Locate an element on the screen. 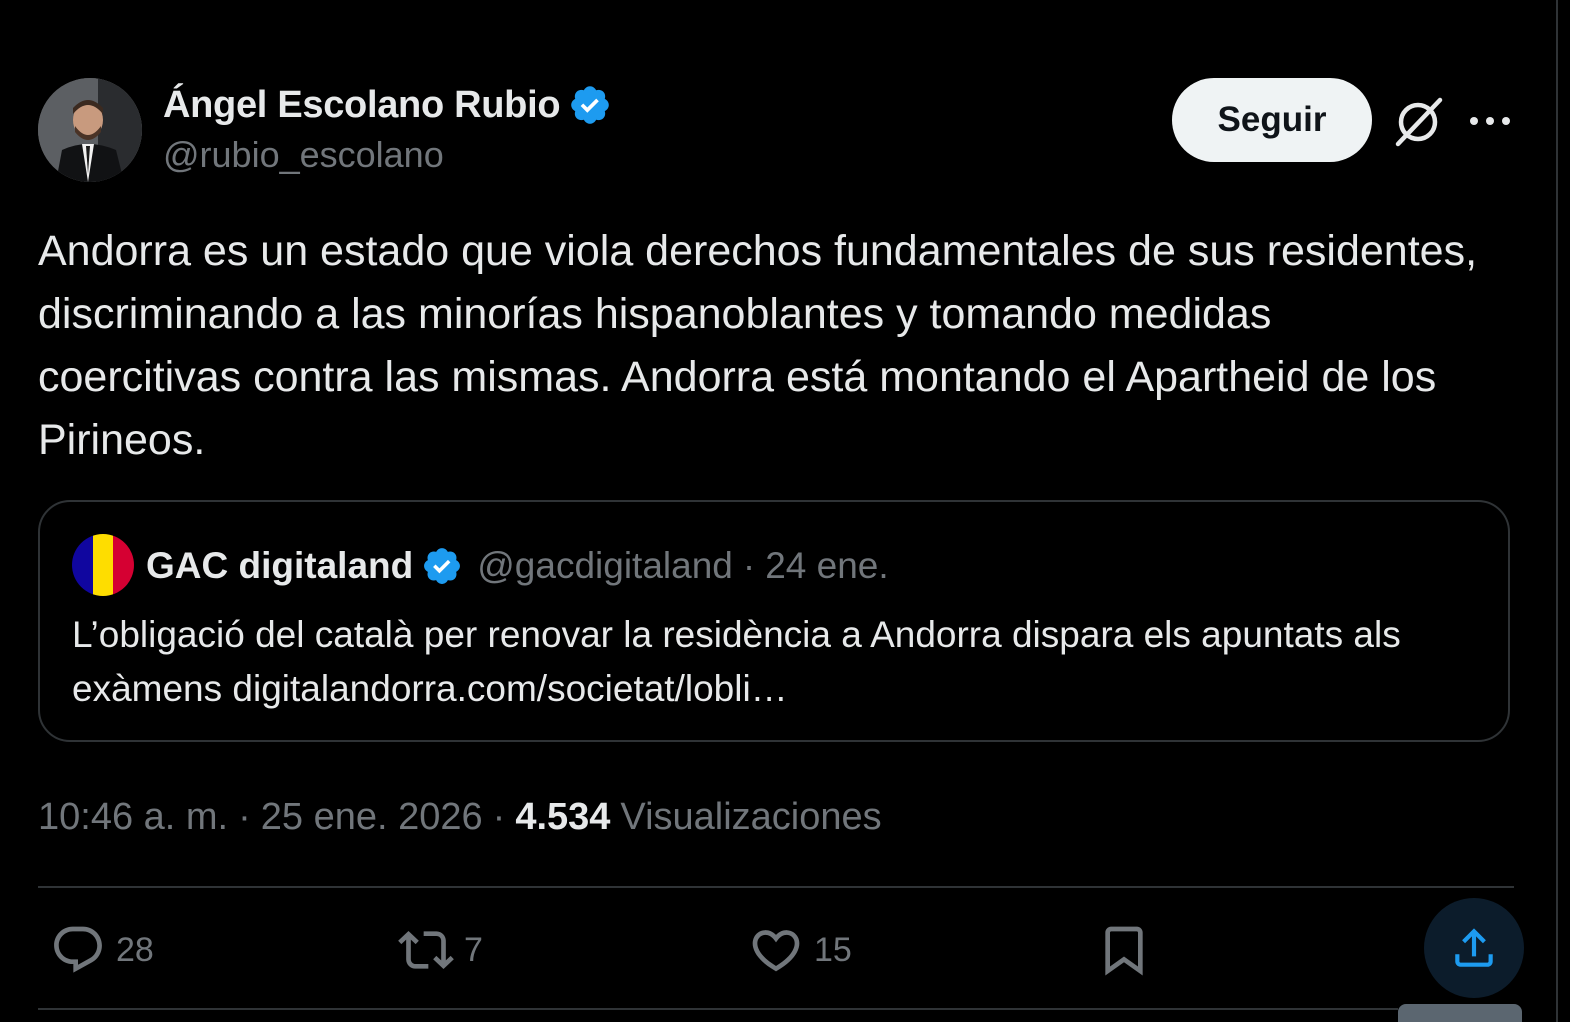  author-name-row: Ángel Escolano Rubio is located at coordinates (387, 105).